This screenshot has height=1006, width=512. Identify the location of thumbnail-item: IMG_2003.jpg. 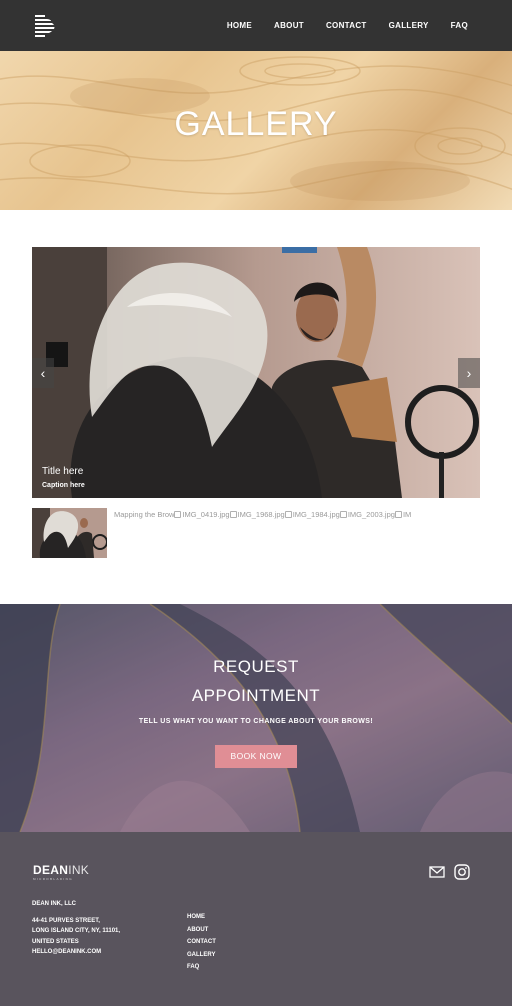
(367, 514).